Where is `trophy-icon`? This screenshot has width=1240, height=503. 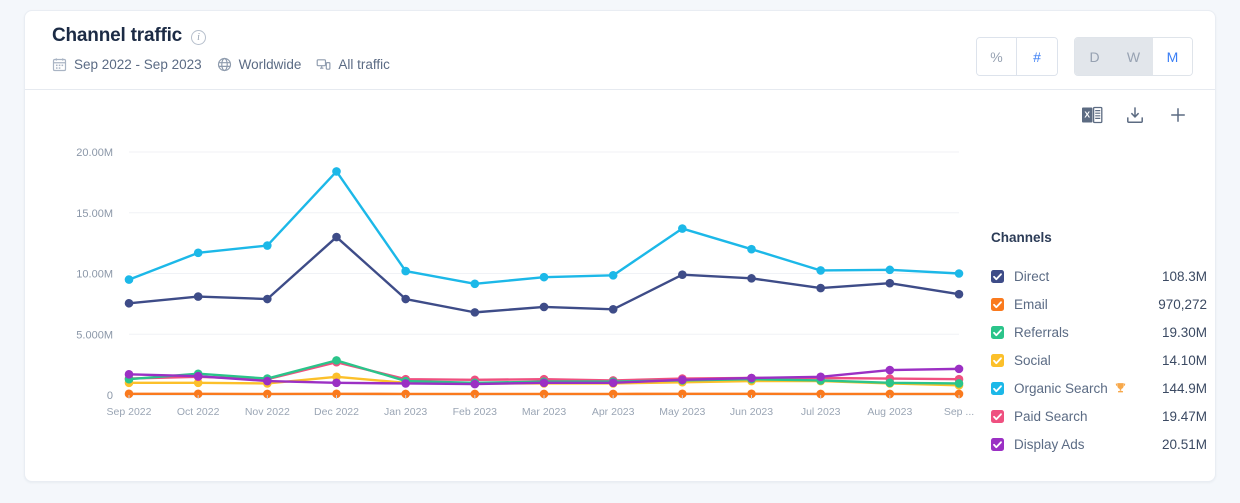
trophy-icon is located at coordinates (1120, 388).